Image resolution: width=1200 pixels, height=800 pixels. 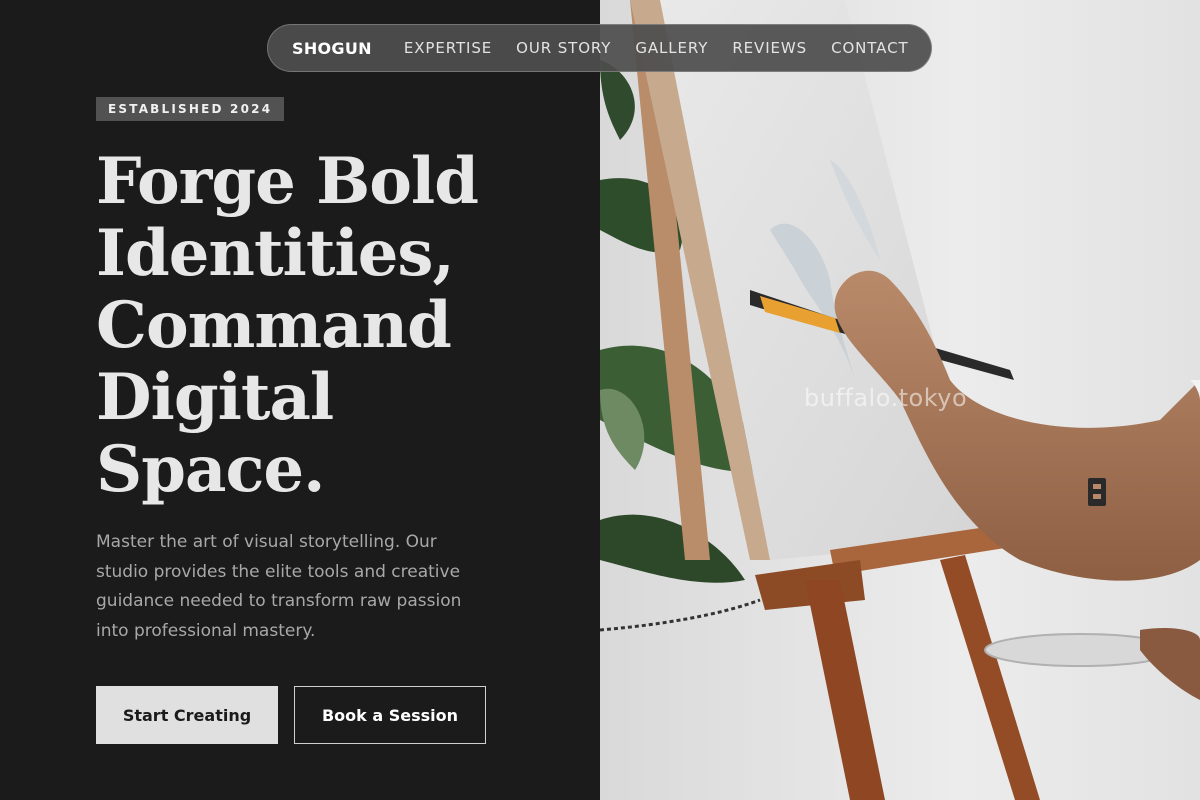 What do you see at coordinates (215, 397) in the screenshot?
I see `headline-line: Digital` at bounding box center [215, 397].